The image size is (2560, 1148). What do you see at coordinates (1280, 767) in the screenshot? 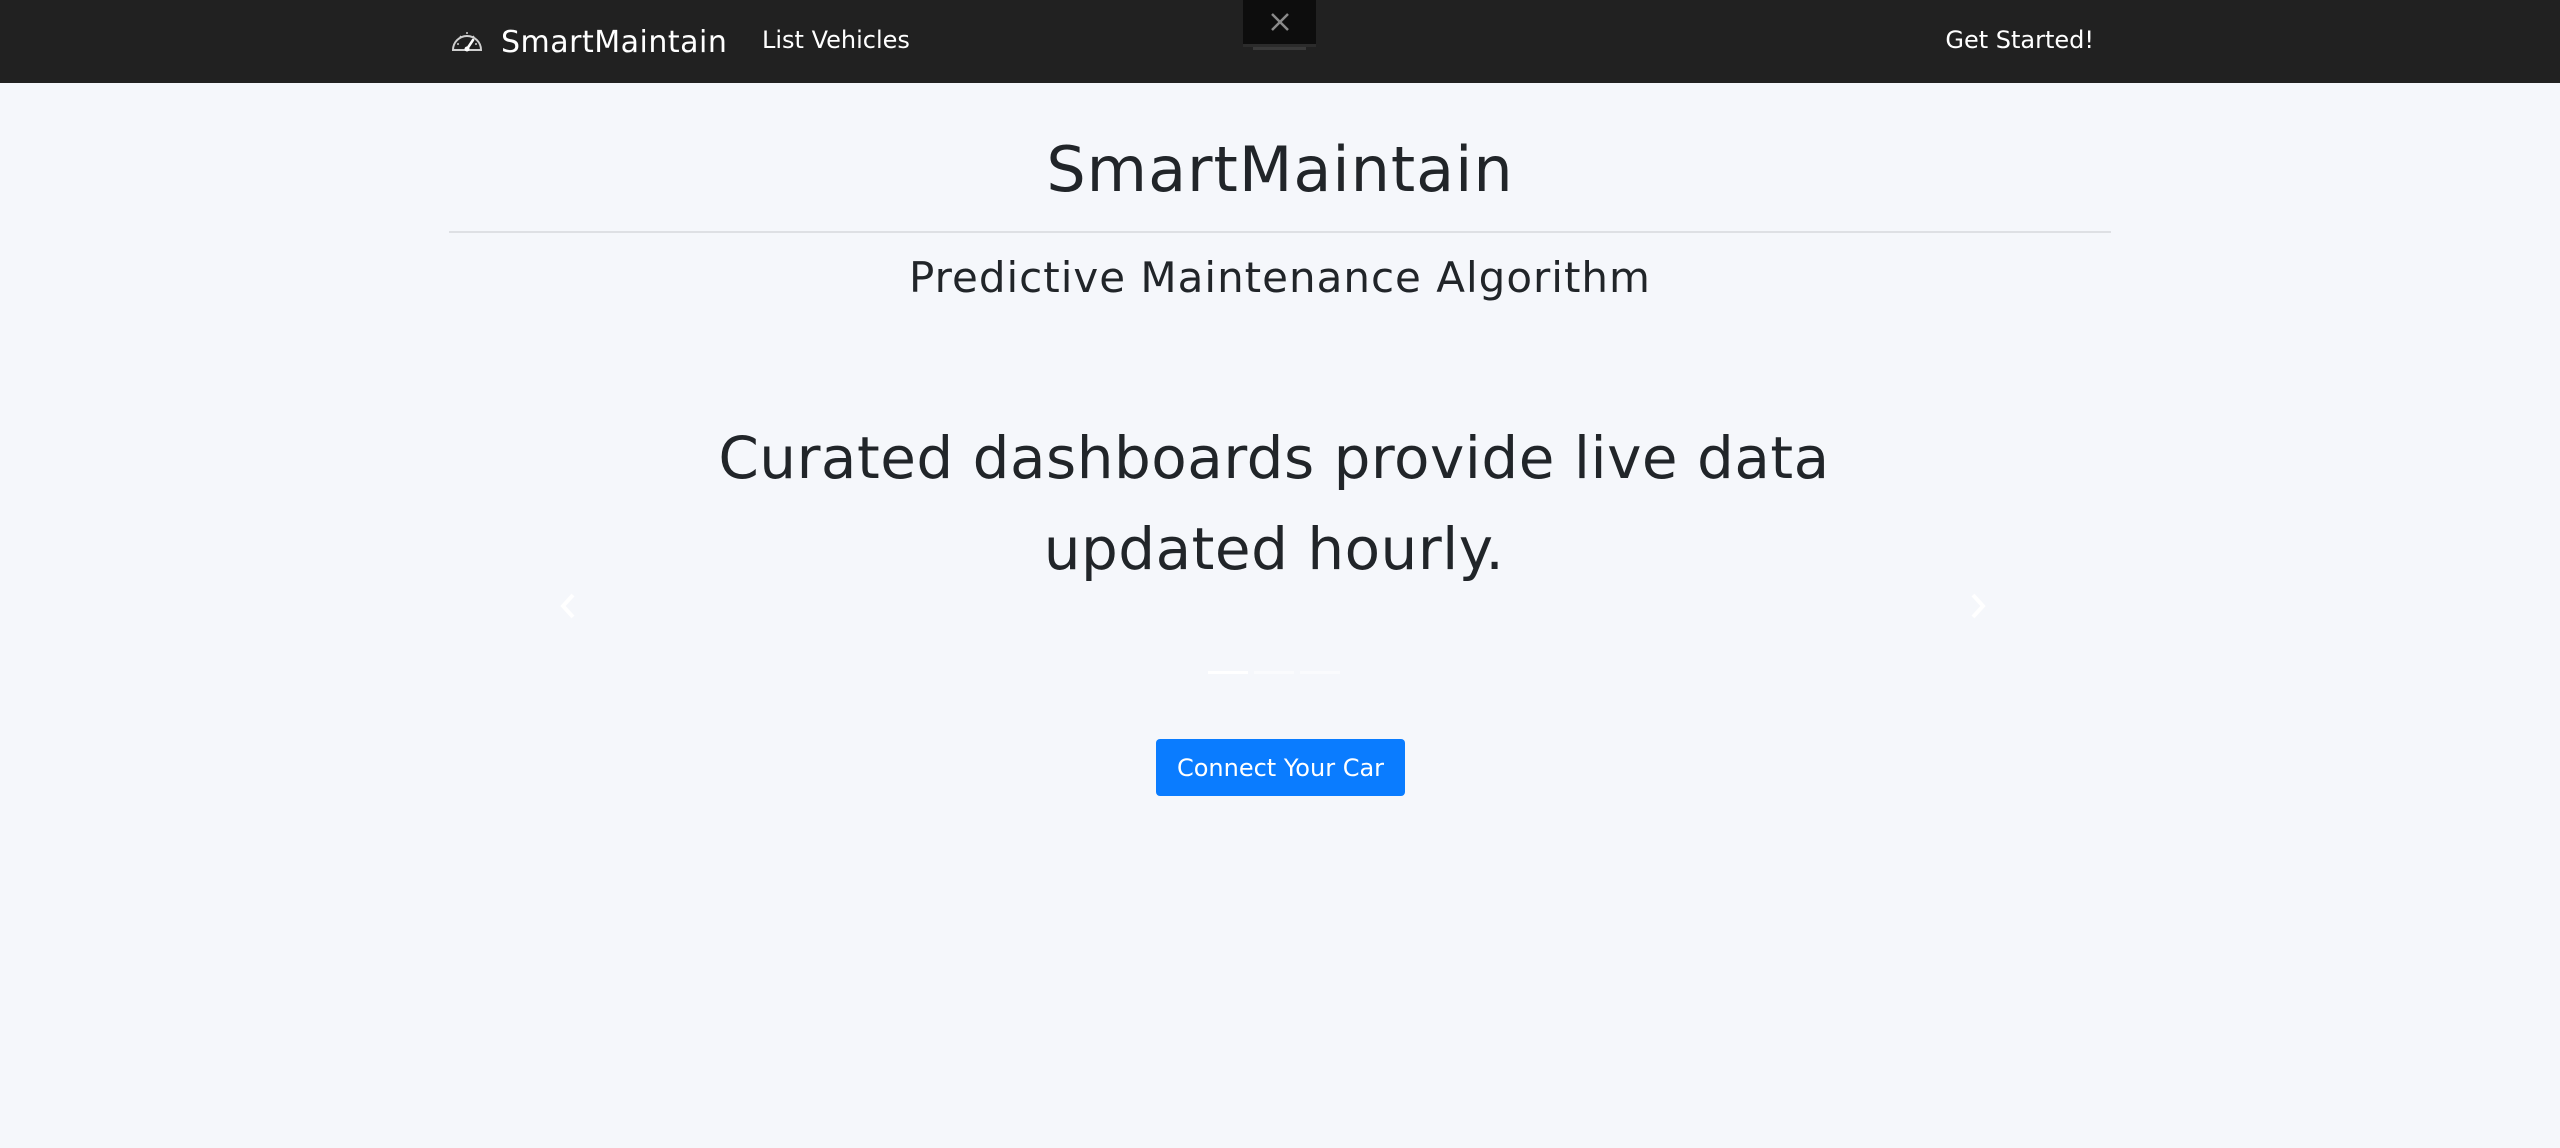
I see `connect-car-button: Connect Your Car` at bounding box center [1280, 767].